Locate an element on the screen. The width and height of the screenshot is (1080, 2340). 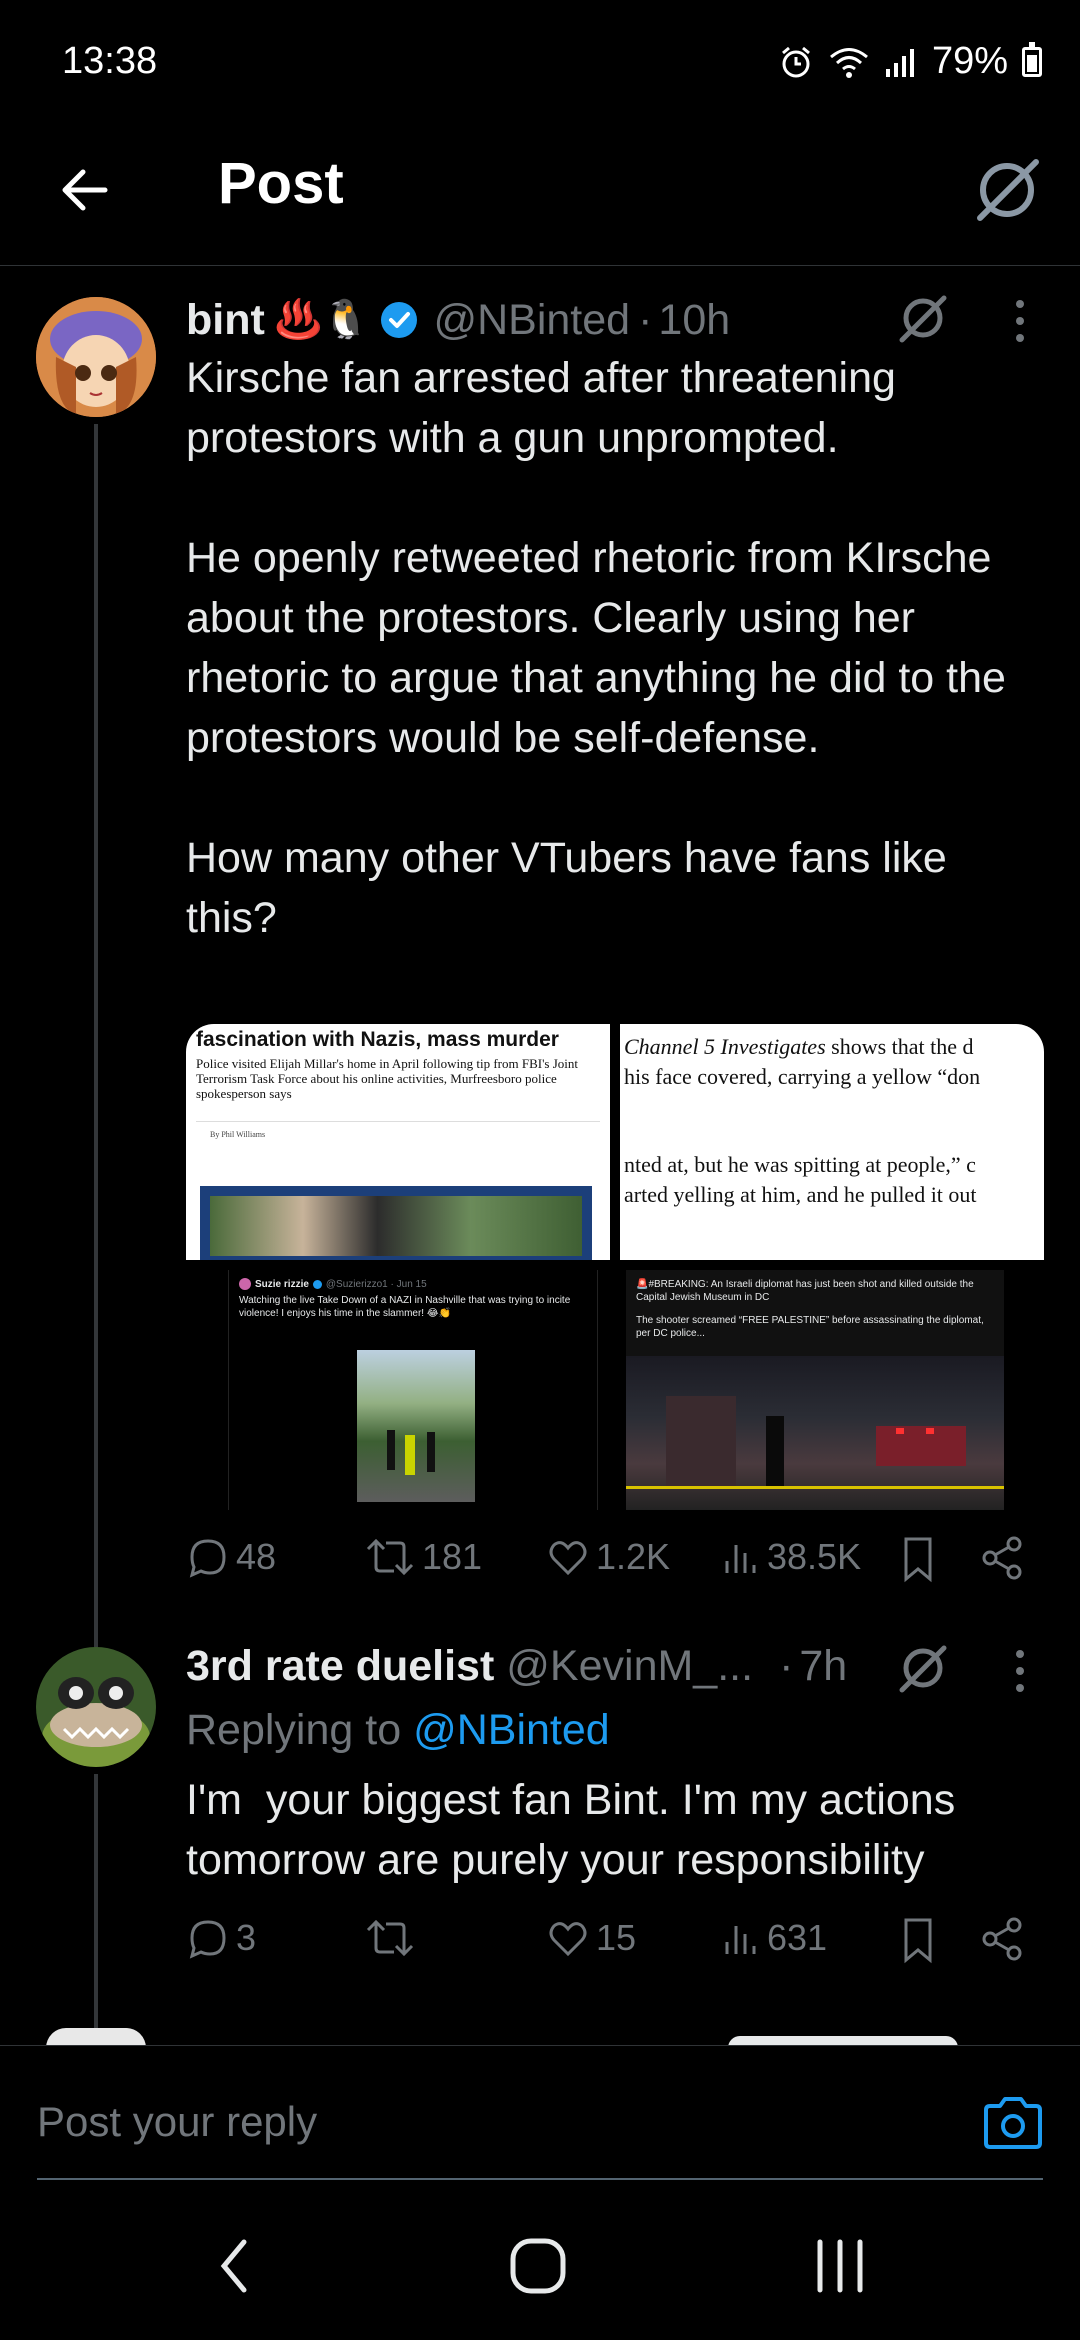
media-3-verified-icon is located at coordinates (317, 1284).